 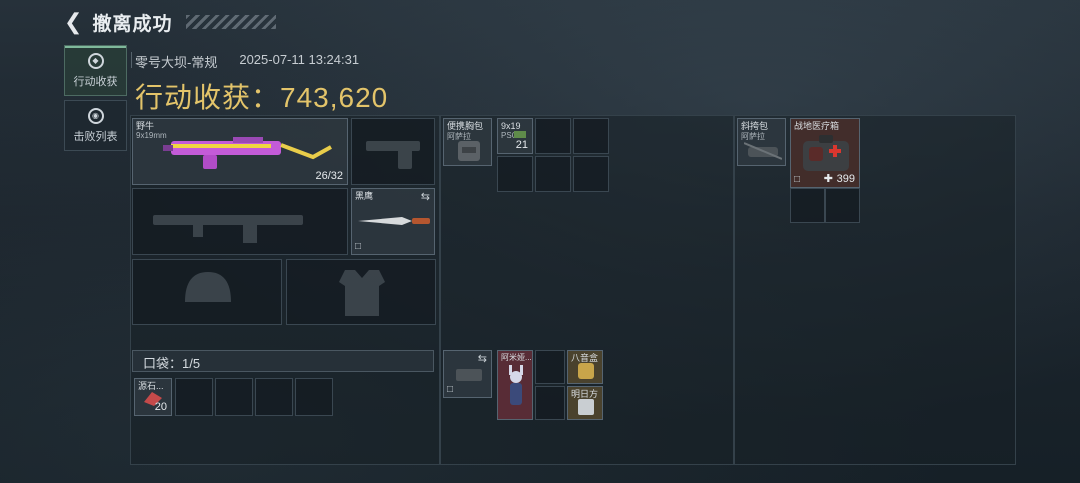 I want to click on pocket-header: 口袋：1/5, so click(x=283, y=361).